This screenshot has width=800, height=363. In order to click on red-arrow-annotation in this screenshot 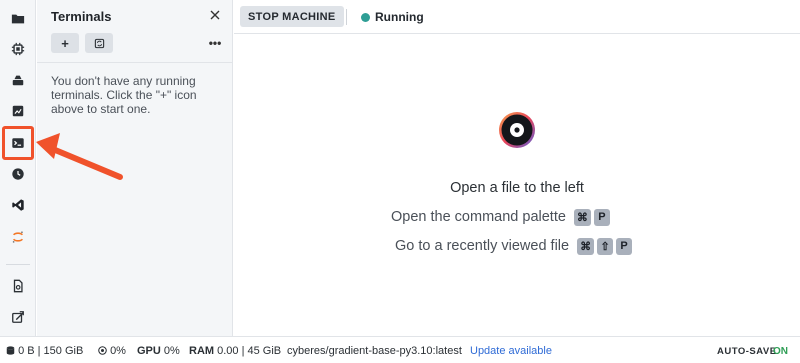, I will do `click(79, 156)`.